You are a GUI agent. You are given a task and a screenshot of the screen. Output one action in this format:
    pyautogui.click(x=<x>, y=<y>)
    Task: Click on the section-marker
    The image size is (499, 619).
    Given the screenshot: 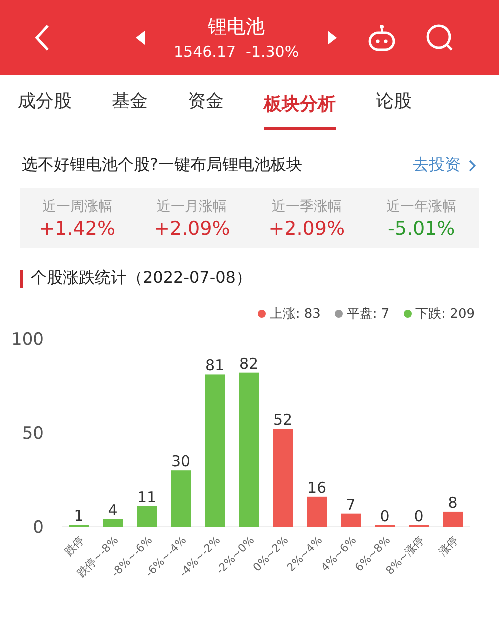 What is the action you would take?
    pyautogui.click(x=21, y=279)
    